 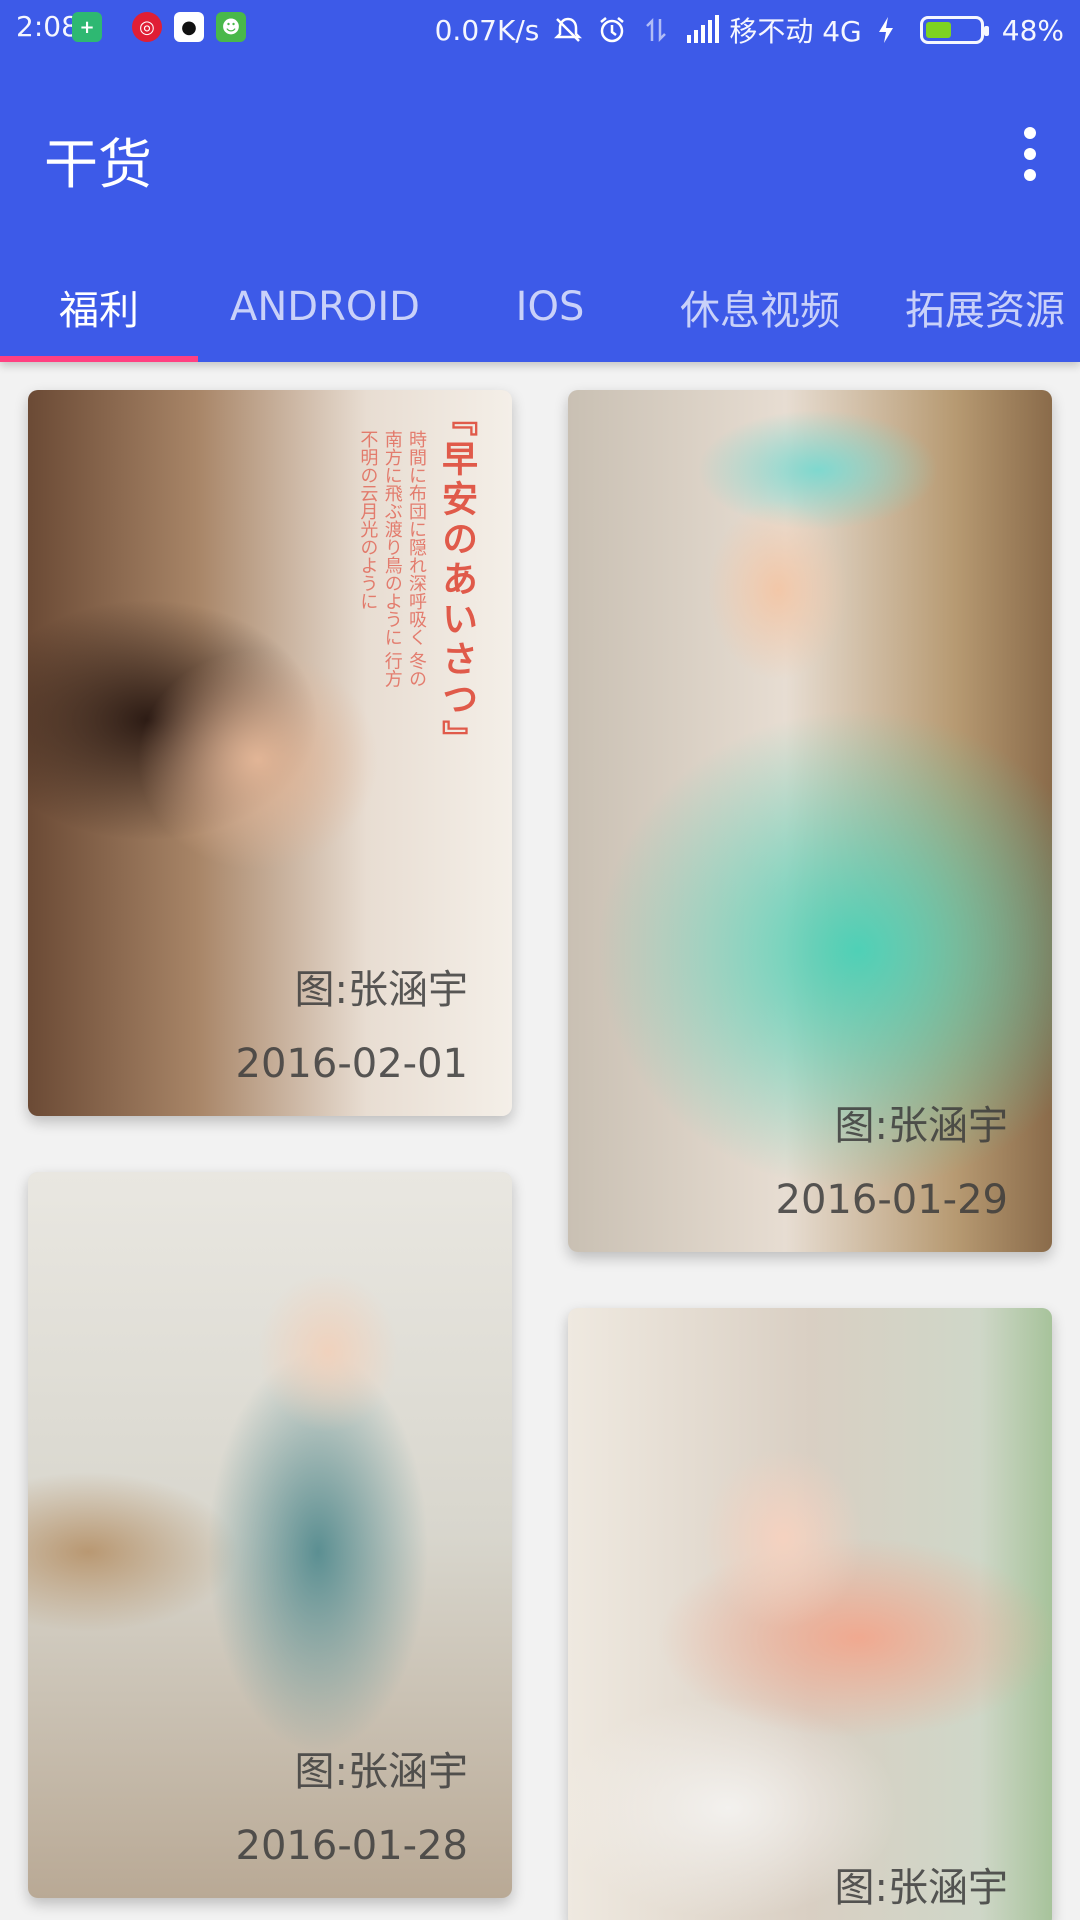 What do you see at coordinates (456, 580) in the screenshot?
I see `photo-overlay-title: 『早安のあいさつ』` at bounding box center [456, 580].